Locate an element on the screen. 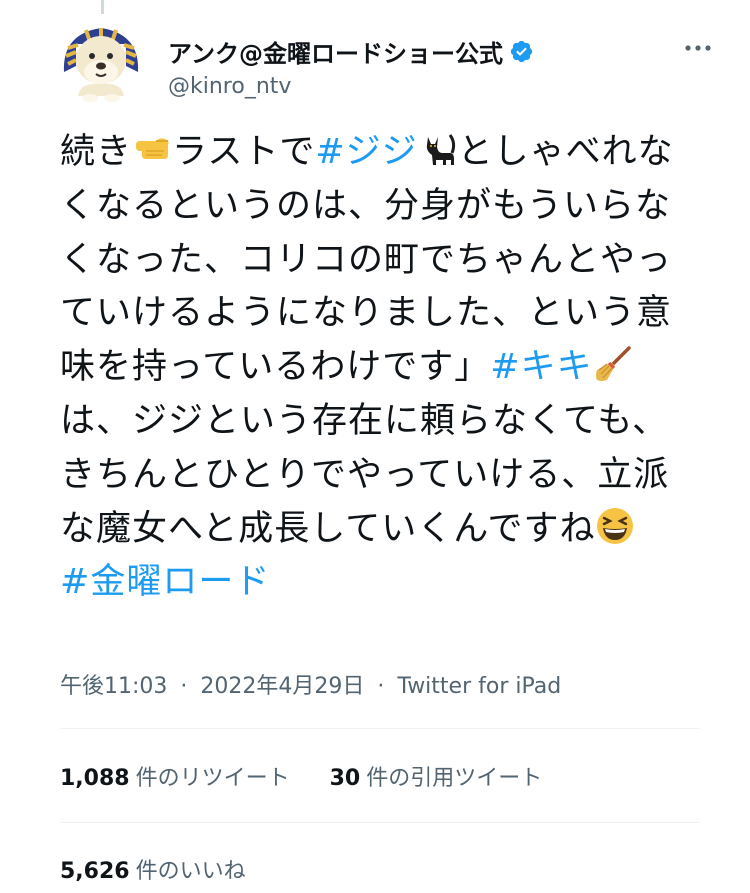 The height and width of the screenshot is (893, 750). likes-stat: 5,626 件のいいね is located at coordinates (153, 869).